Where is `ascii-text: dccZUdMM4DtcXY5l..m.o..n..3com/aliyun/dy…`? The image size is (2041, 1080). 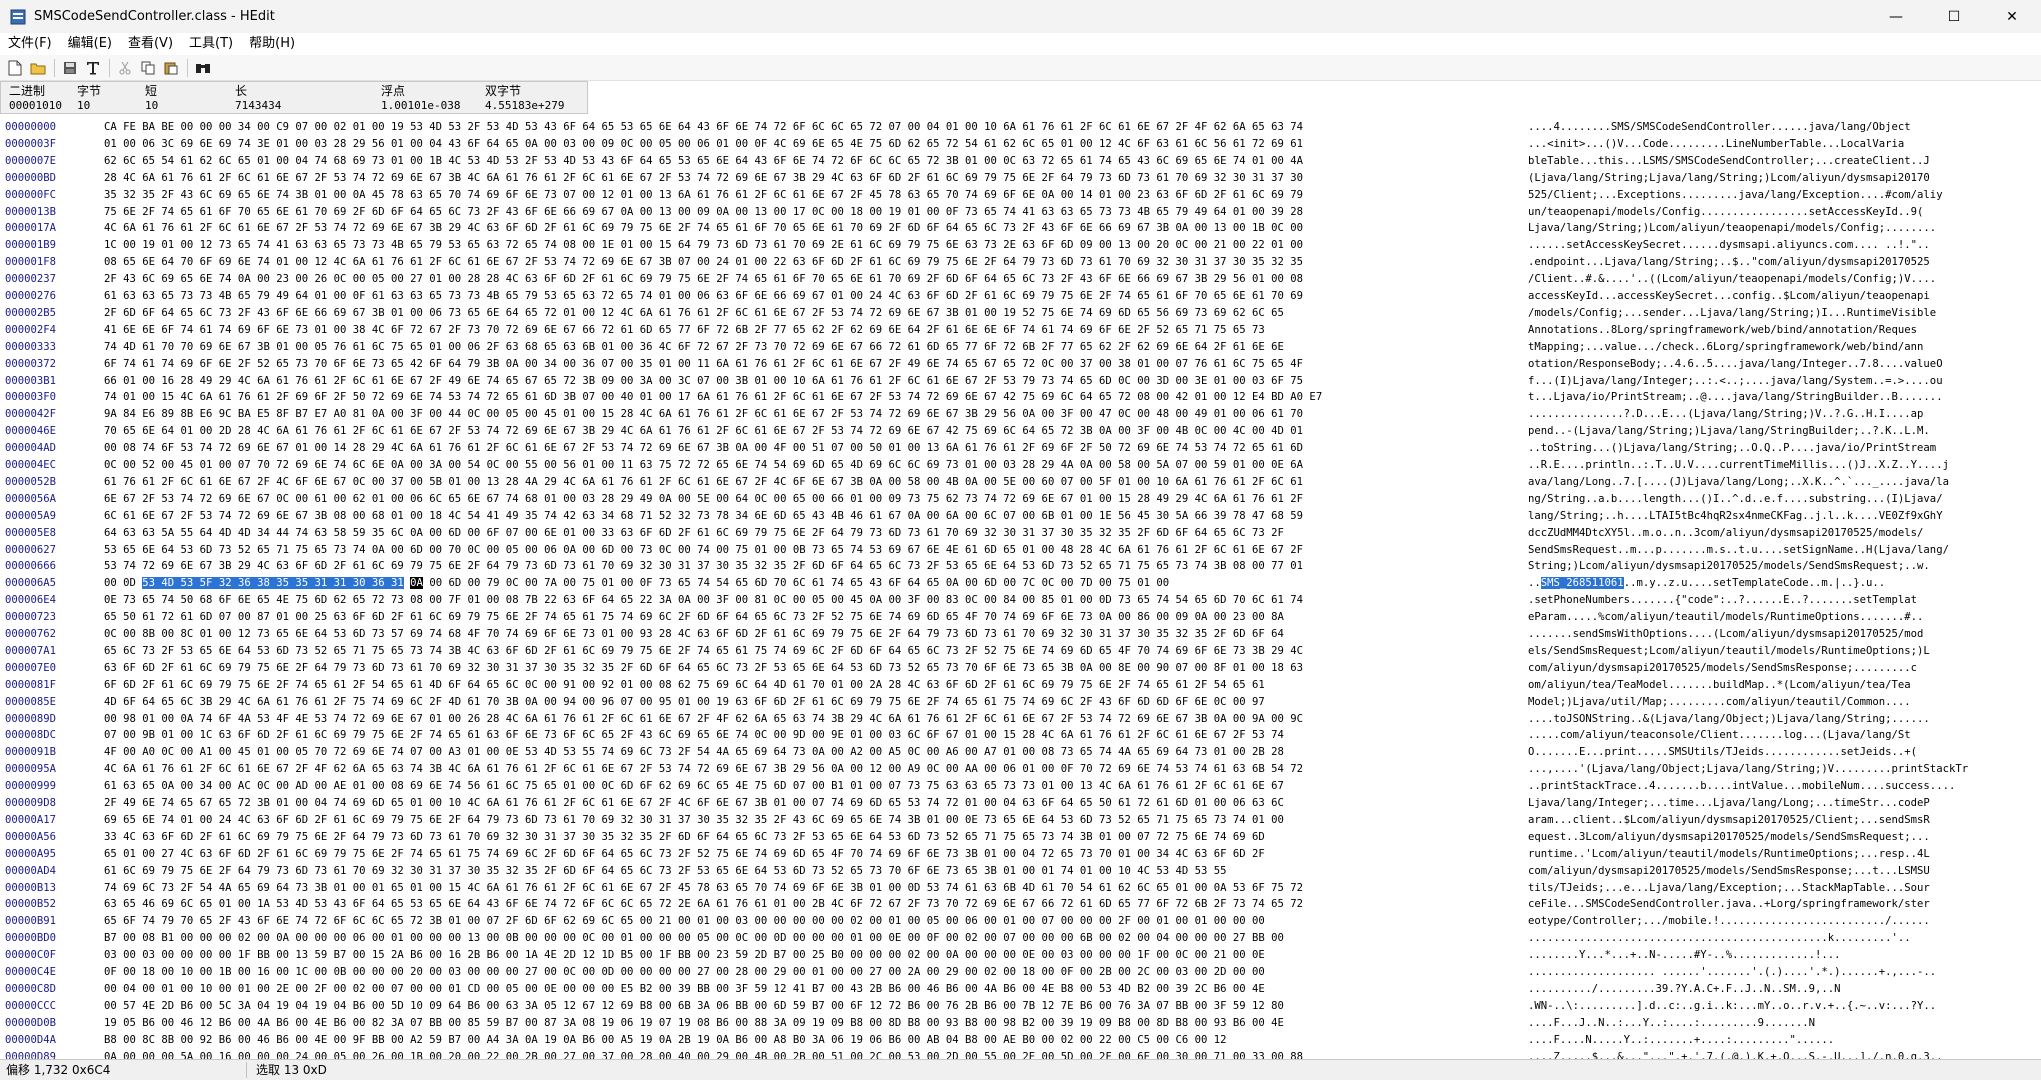
ascii-text: dccZUdMM4DtcXY5l..m.o..n..3com/aliyun/dy… is located at coordinates (1725, 533).